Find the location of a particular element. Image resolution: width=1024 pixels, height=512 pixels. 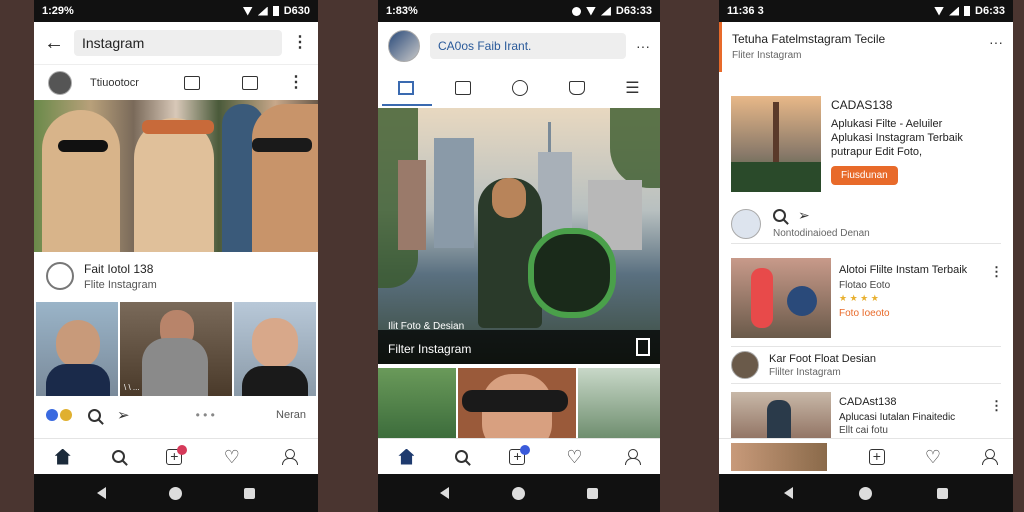

emoji-tab-icon is located at coordinates (519, 88).